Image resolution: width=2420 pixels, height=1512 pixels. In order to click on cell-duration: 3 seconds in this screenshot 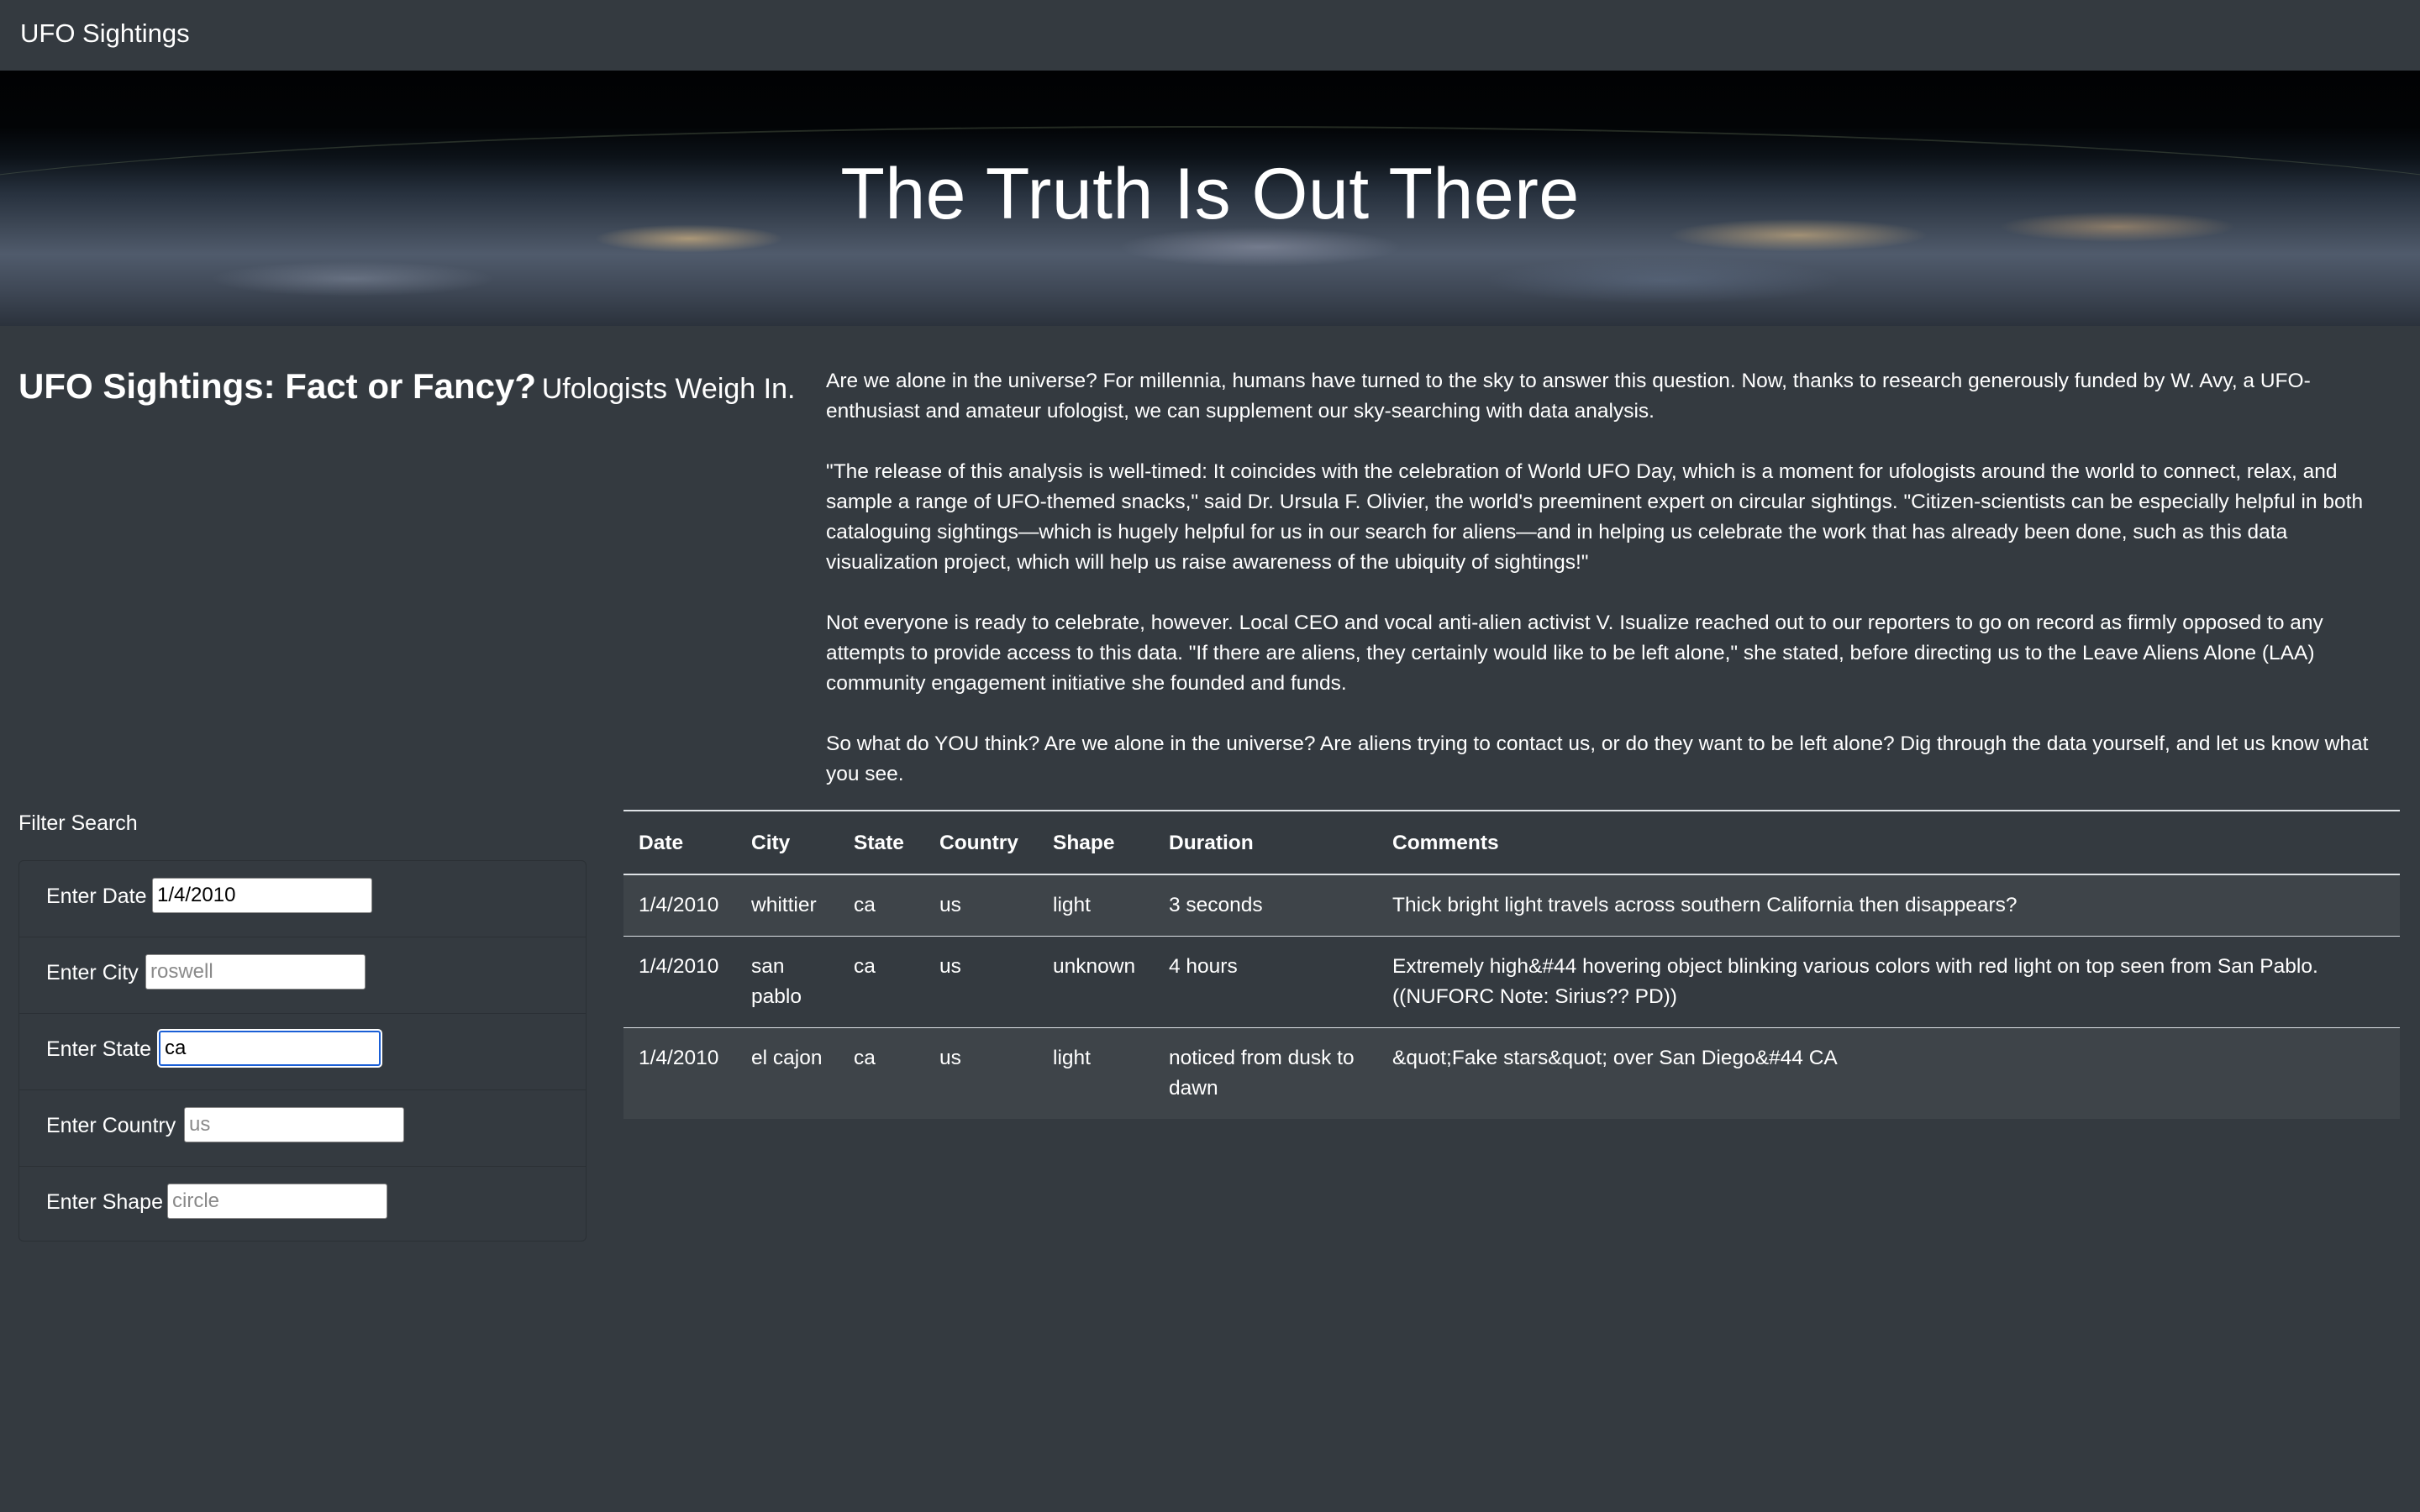, I will do `click(1216, 905)`.